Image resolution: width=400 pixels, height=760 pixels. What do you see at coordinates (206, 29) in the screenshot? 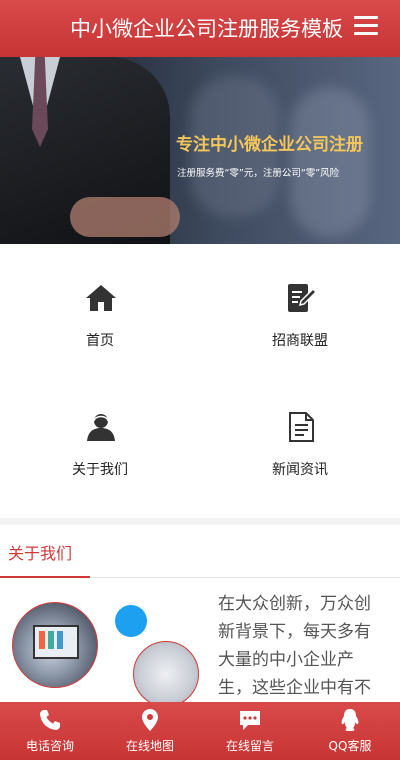
I see `site-title: 中小微企业公司注册服务模板` at bounding box center [206, 29].